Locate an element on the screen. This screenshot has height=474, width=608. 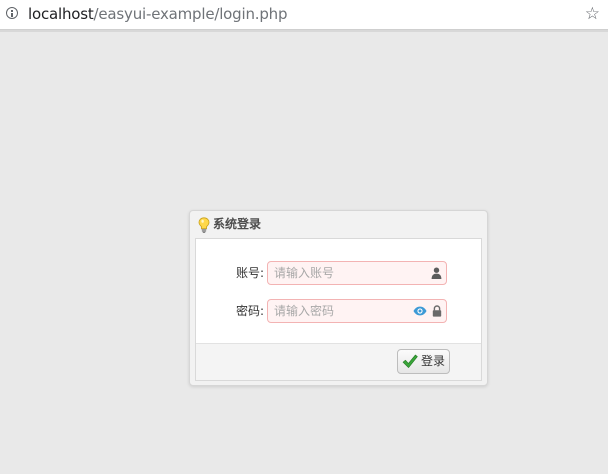
account-row: 账号: is located at coordinates (338, 273).